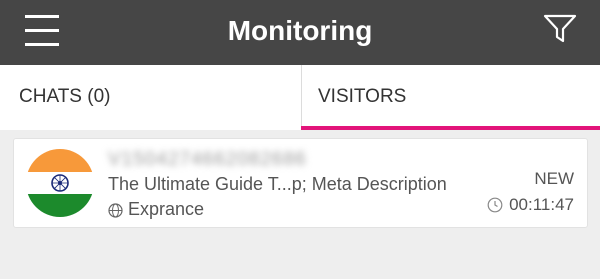 This screenshot has height=279, width=600. Describe the element at coordinates (60, 183) in the screenshot. I see `india-flag-icon` at that location.